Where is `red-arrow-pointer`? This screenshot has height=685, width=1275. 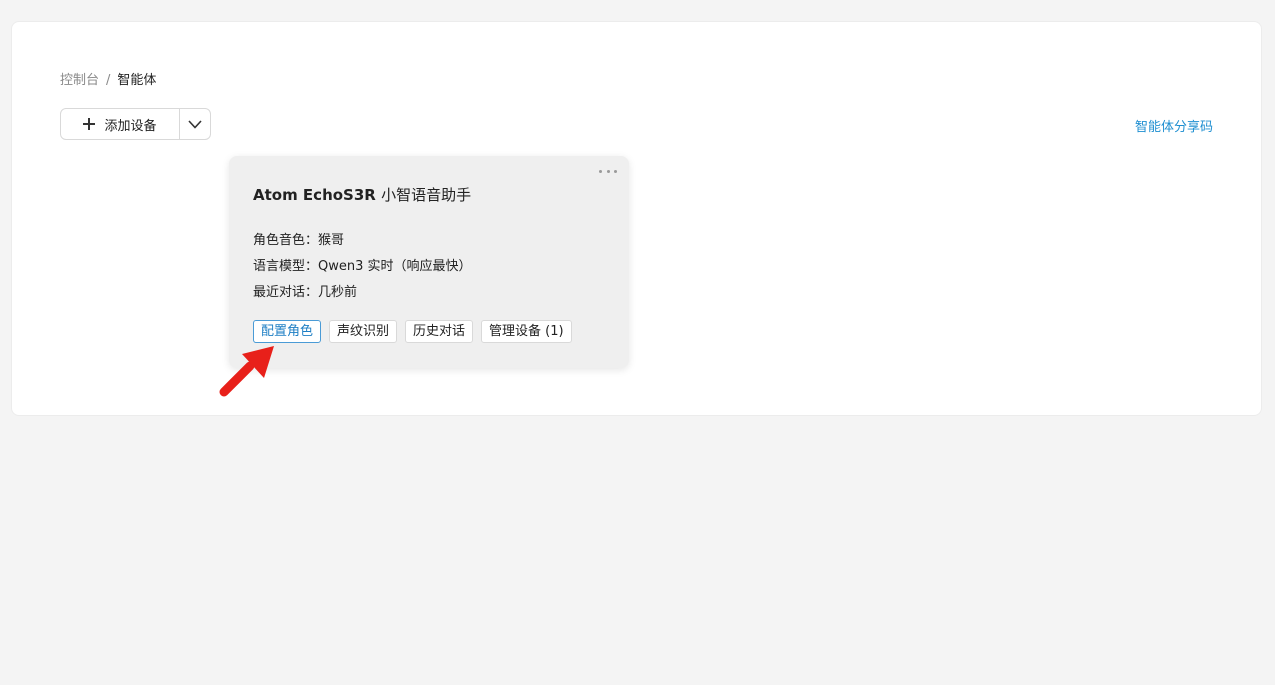 red-arrow-pointer is located at coordinates (246, 371).